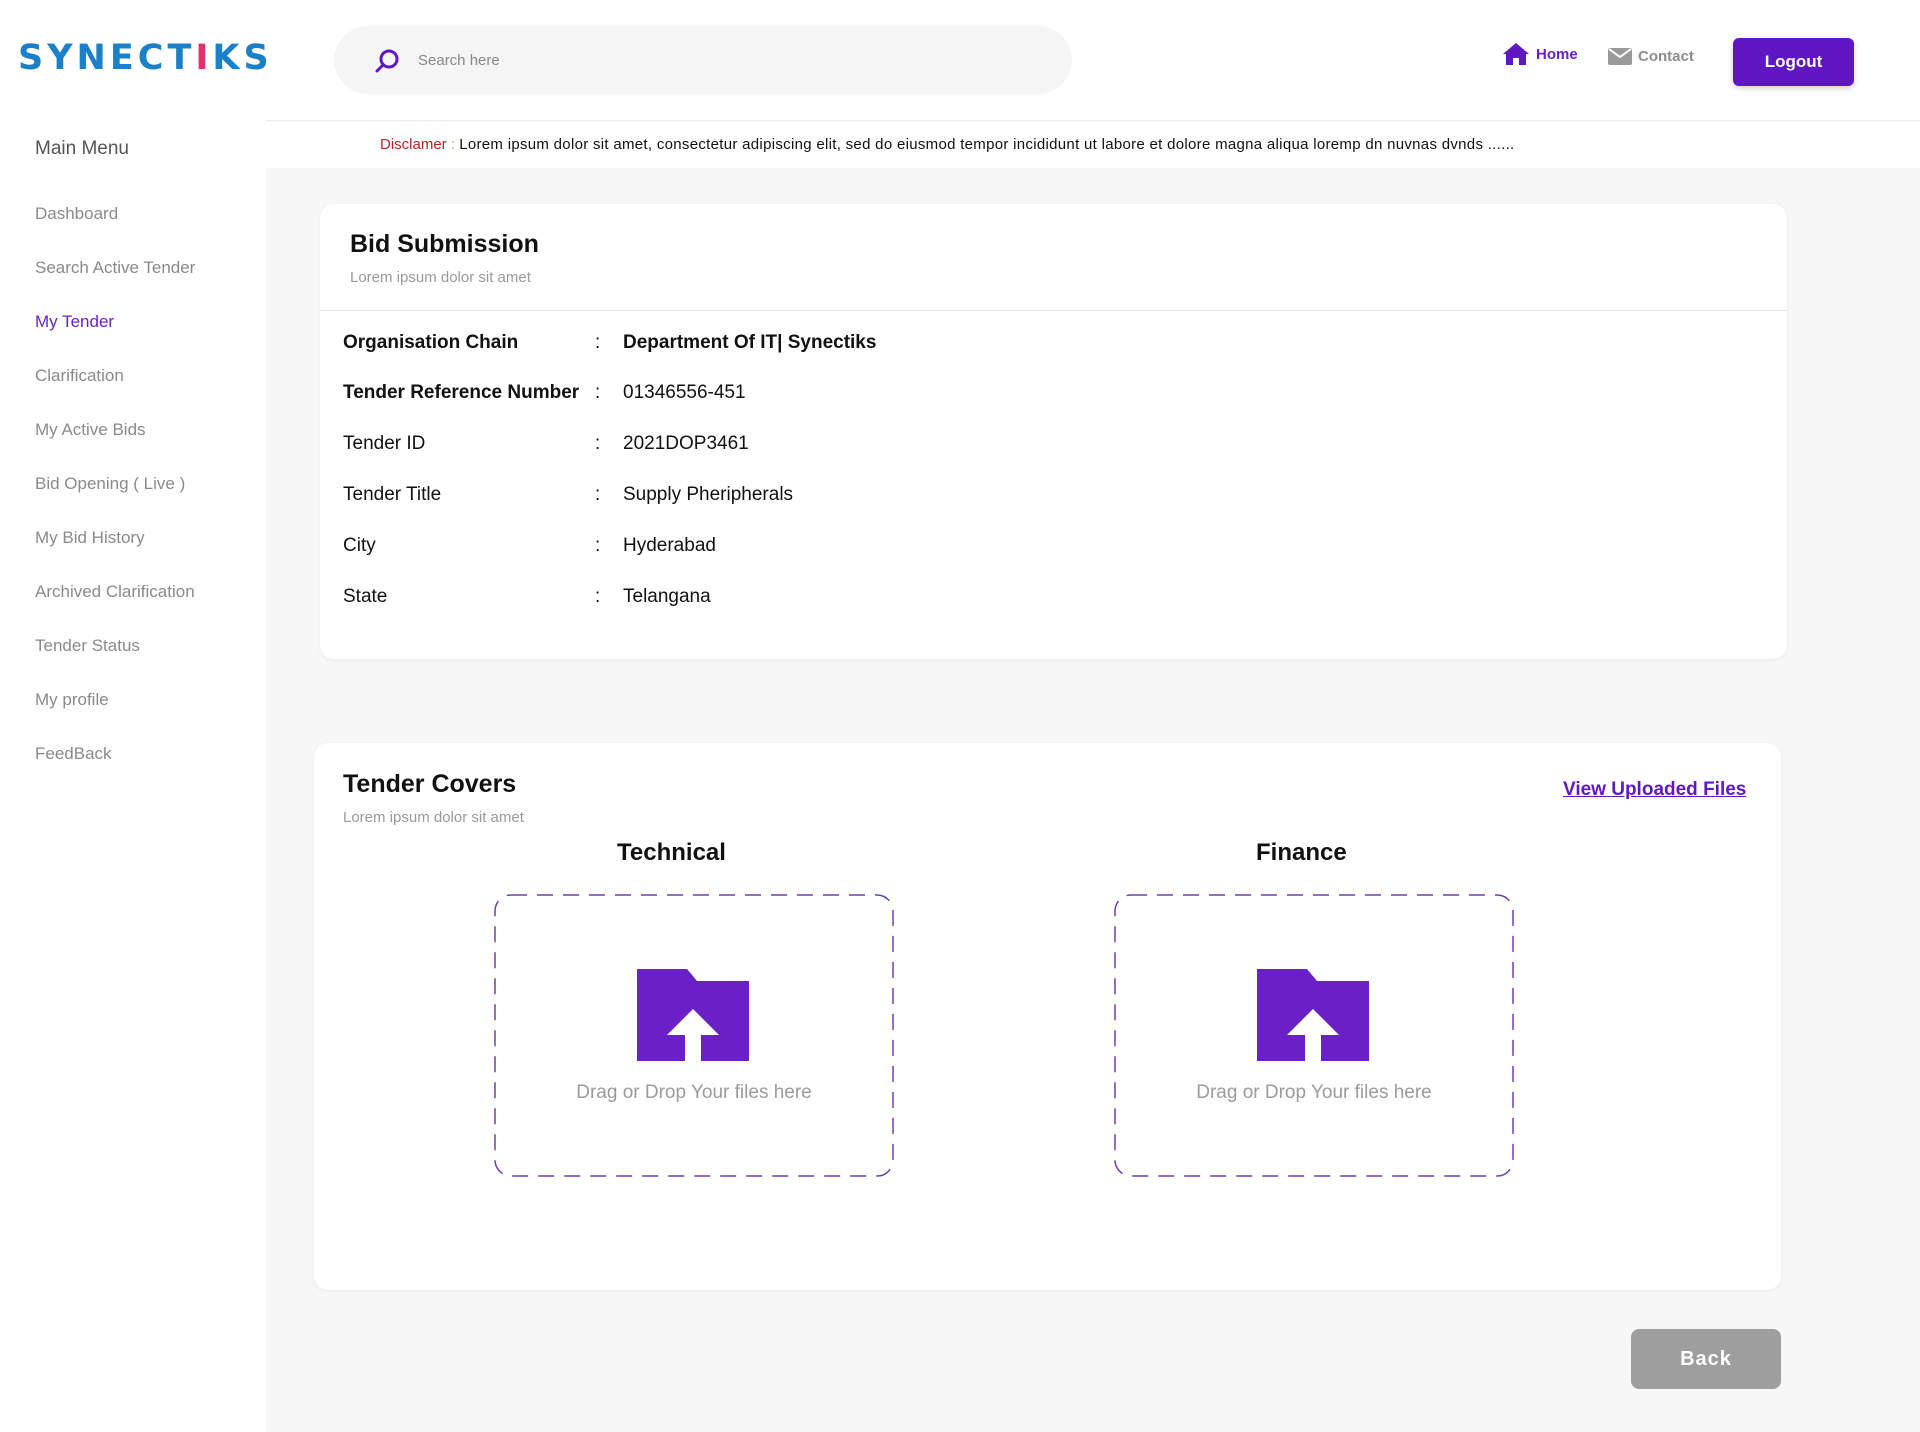 Image resolution: width=1920 pixels, height=1432 pixels. What do you see at coordinates (115, 765) in the screenshot?
I see `sidebar-item-feedback: FeedBack` at bounding box center [115, 765].